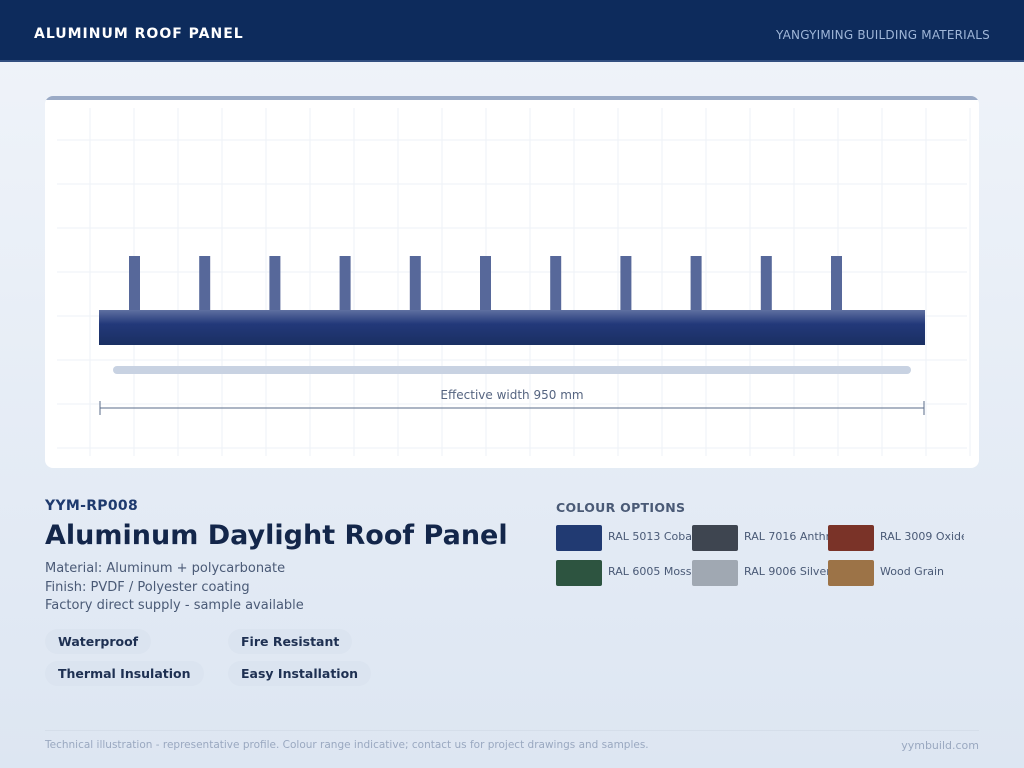  Describe the element at coordinates (512, 327) in the screenshot. I see `panel-base` at that location.